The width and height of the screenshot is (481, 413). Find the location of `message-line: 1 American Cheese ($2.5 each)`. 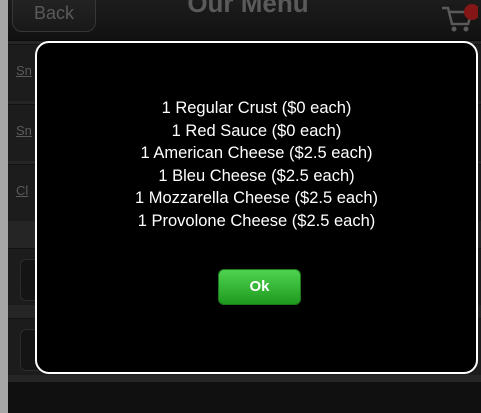

message-line: 1 American Cheese ($2.5 each) is located at coordinates (256, 153).